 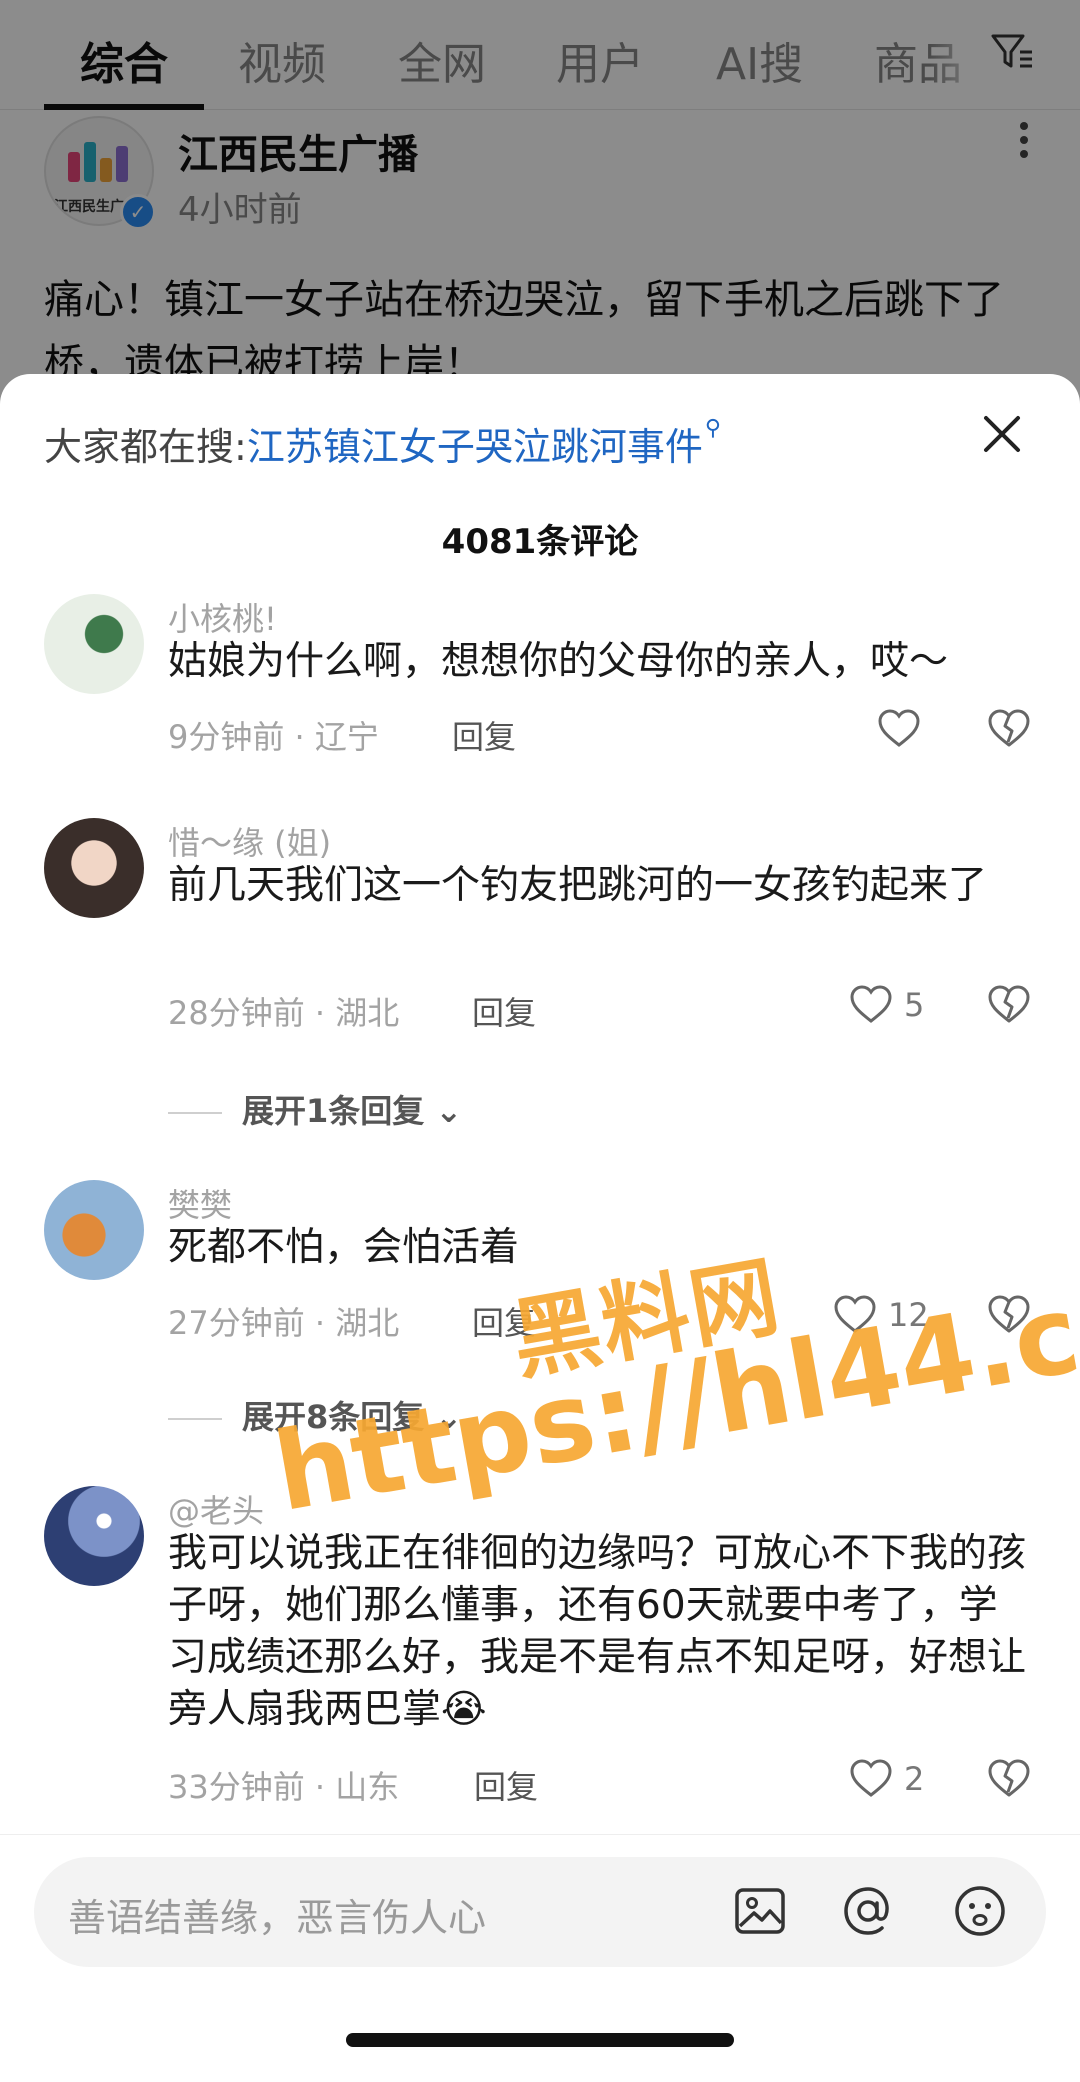 What do you see at coordinates (277, 1918) in the screenshot?
I see `input-placeholder: 善语结善缘，恶言伤人心` at bounding box center [277, 1918].